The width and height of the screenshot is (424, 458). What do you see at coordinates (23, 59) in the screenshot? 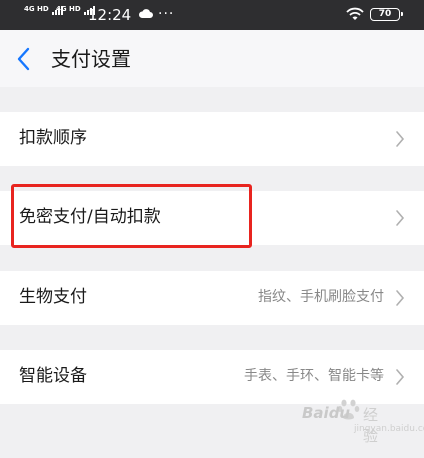
I see `back-arrow-icon` at bounding box center [23, 59].